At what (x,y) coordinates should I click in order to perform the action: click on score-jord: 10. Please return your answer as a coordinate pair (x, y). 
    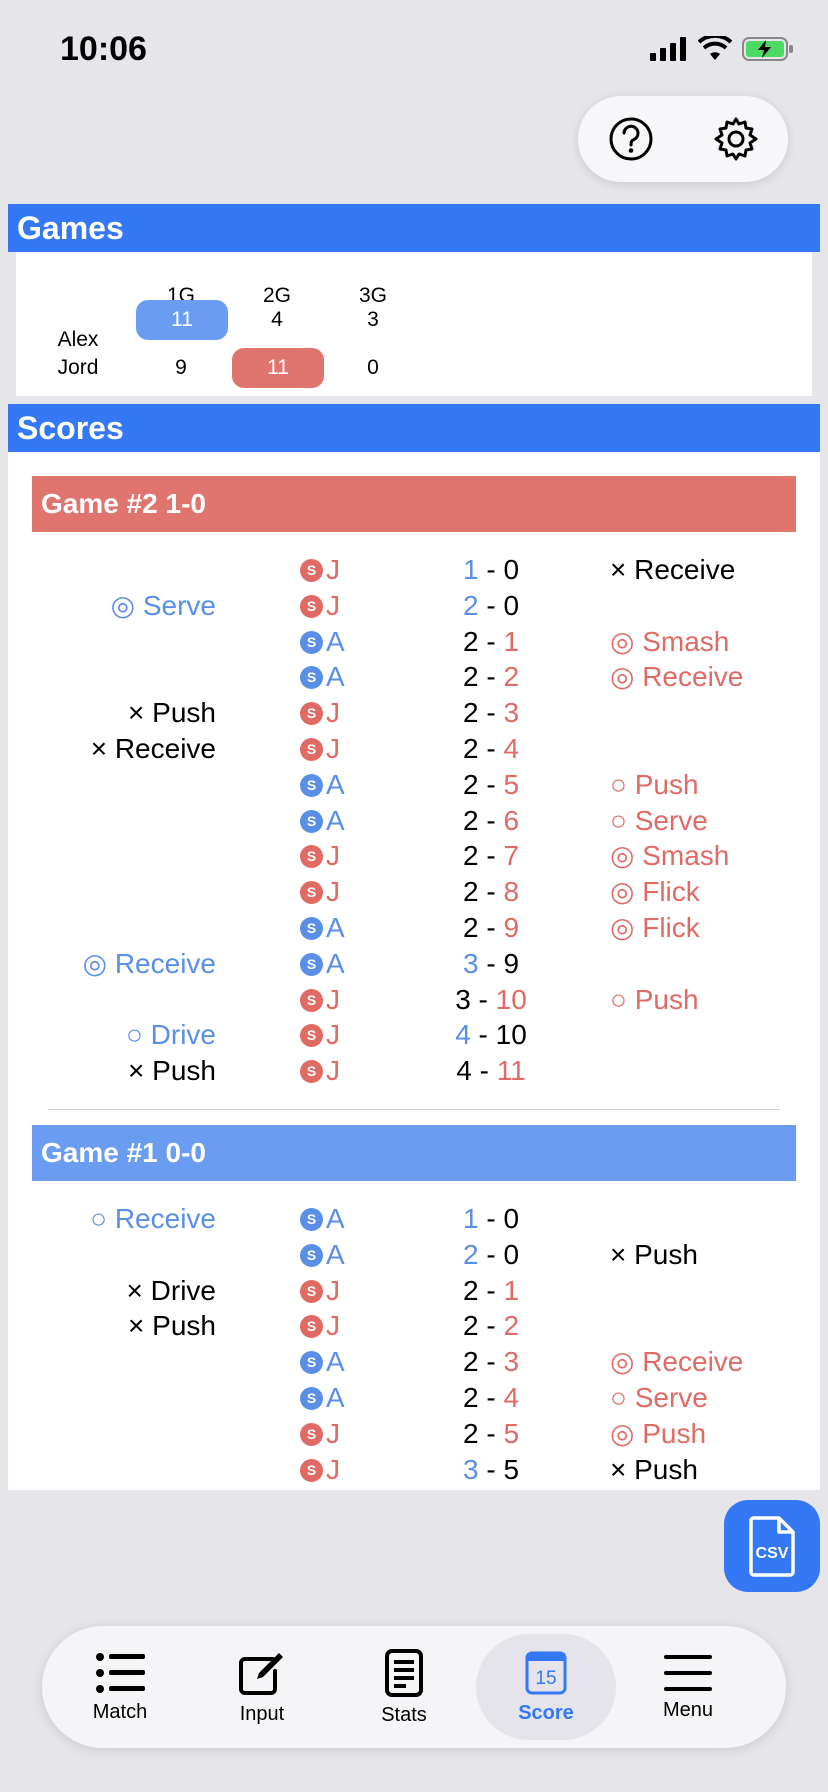
    Looking at the image, I should click on (511, 999).